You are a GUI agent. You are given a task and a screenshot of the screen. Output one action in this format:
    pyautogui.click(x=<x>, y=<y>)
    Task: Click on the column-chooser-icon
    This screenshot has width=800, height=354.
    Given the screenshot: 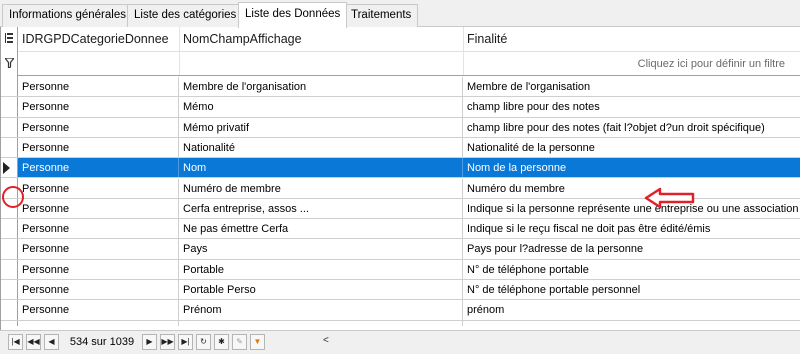 What is the action you would take?
    pyautogui.click(x=9, y=38)
    